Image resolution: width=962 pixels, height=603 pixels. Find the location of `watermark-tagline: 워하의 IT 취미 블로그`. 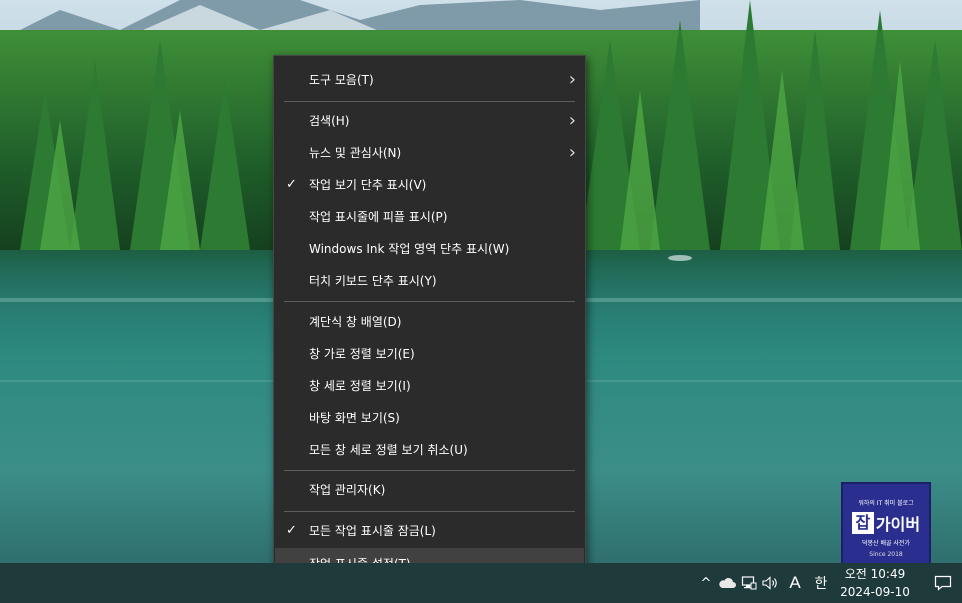

watermark-tagline: 워하의 IT 취미 블로그 is located at coordinates (886, 503).